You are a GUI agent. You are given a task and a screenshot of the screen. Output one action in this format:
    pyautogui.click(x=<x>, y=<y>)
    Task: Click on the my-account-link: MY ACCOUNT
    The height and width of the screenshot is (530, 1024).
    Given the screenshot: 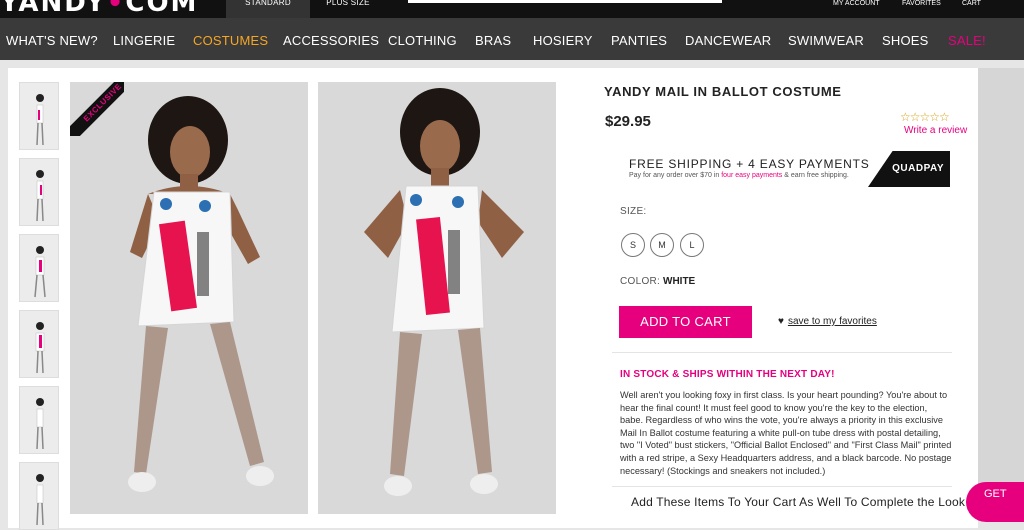 What is the action you would take?
    pyautogui.click(x=856, y=4)
    